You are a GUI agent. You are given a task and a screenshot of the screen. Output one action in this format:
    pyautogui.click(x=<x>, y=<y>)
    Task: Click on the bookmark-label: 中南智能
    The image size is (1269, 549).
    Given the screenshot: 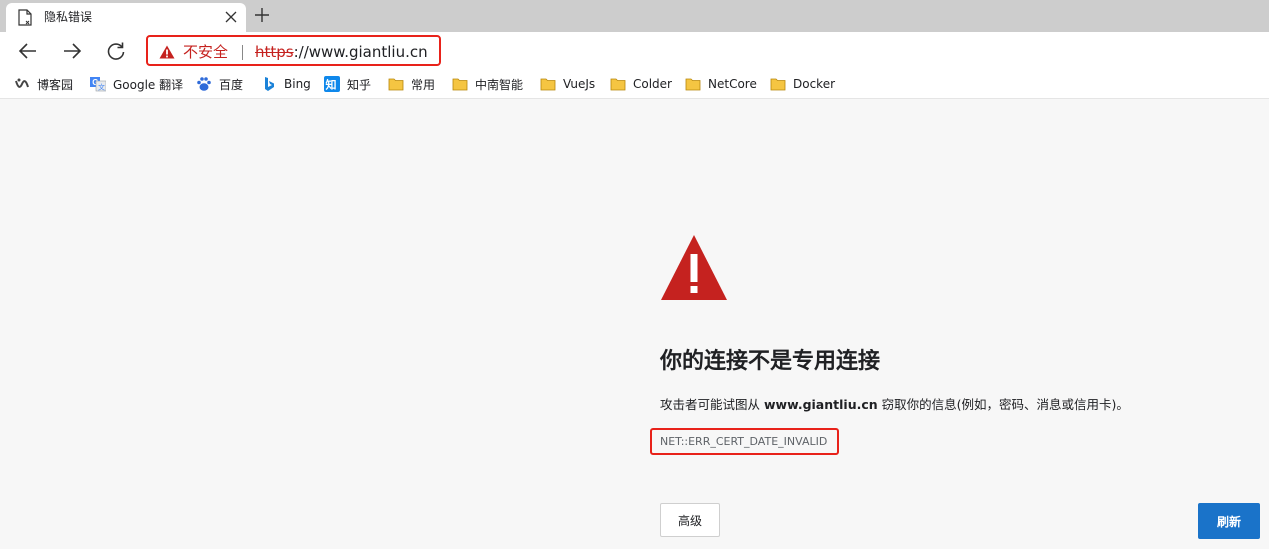 What is the action you would take?
    pyautogui.click(x=499, y=84)
    